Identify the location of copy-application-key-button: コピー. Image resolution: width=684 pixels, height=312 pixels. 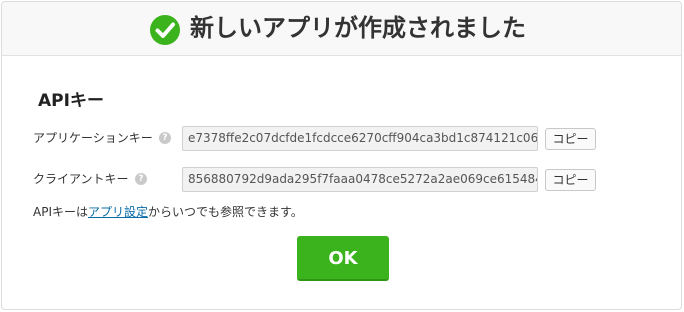
(570, 139).